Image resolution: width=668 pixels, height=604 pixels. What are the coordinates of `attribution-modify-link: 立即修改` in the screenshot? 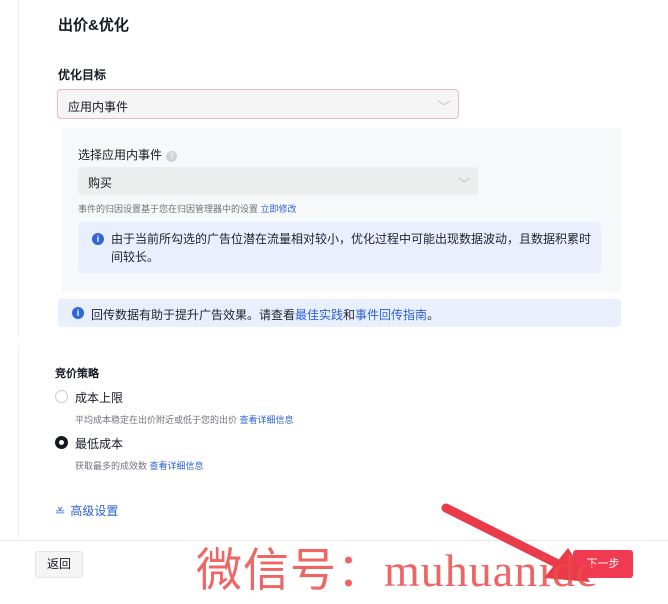 It's located at (279, 209).